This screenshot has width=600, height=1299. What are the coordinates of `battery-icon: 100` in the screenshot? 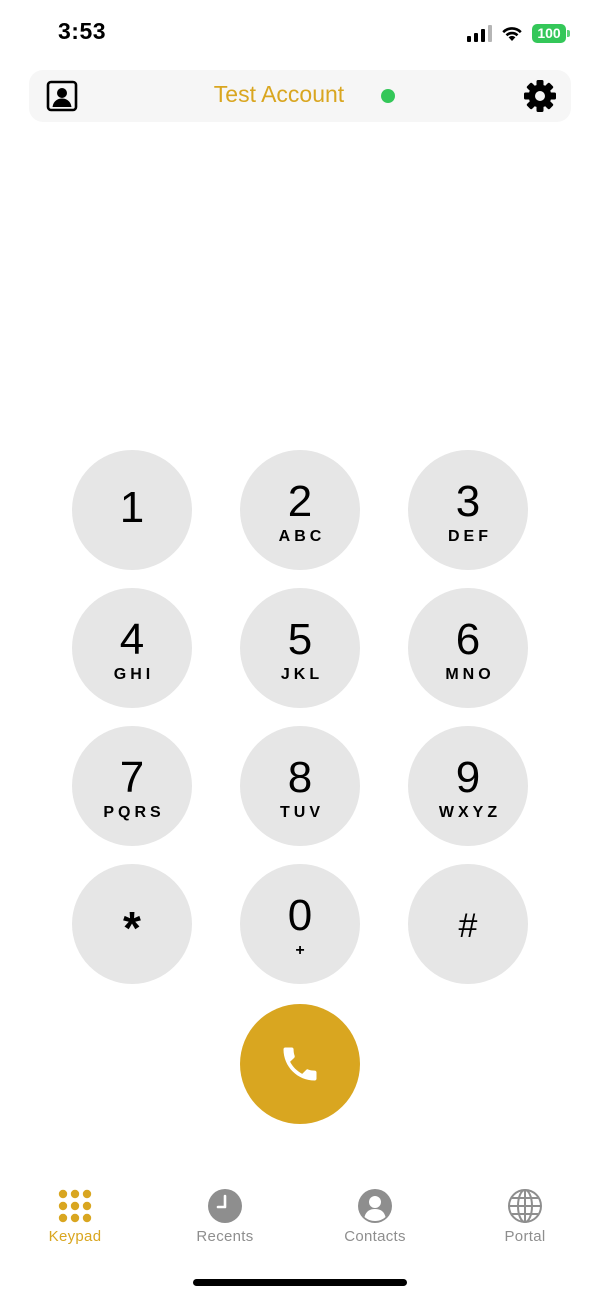 It's located at (551, 33).